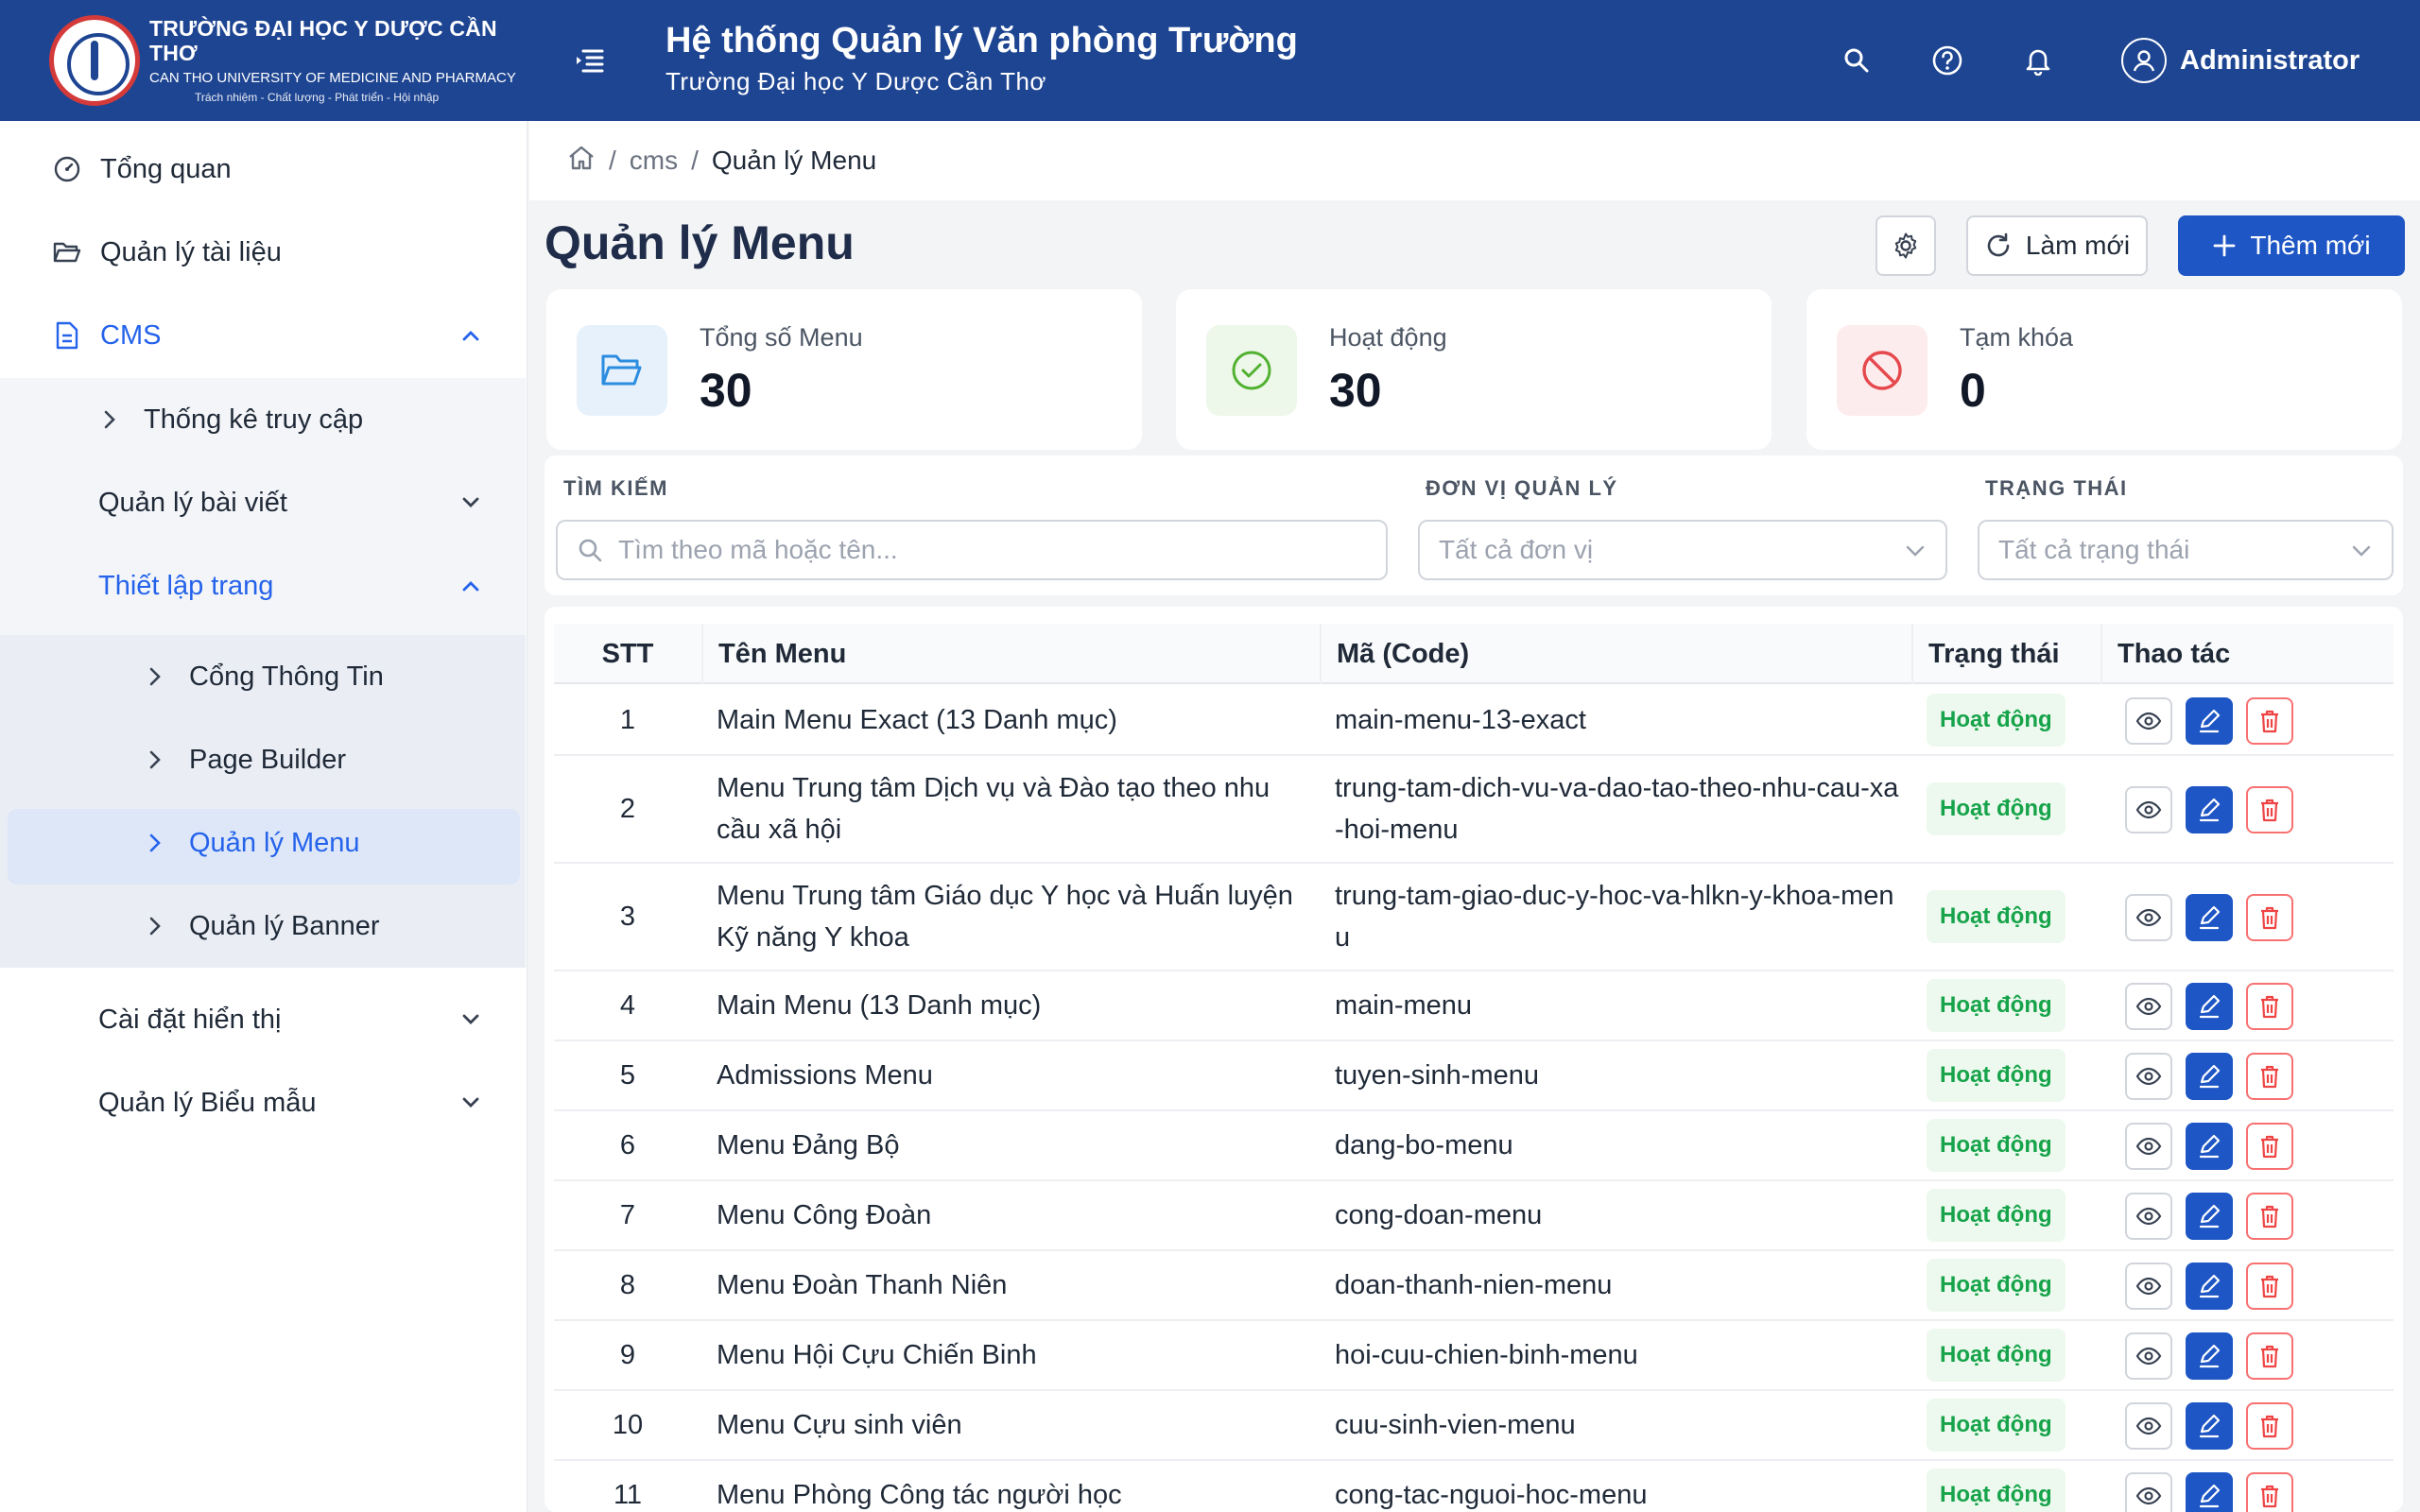 This screenshot has height=1512, width=2420. Describe the element at coordinates (263, 252) in the screenshot. I see `sidebar-item-documents: Quản lý tài liệu` at that location.